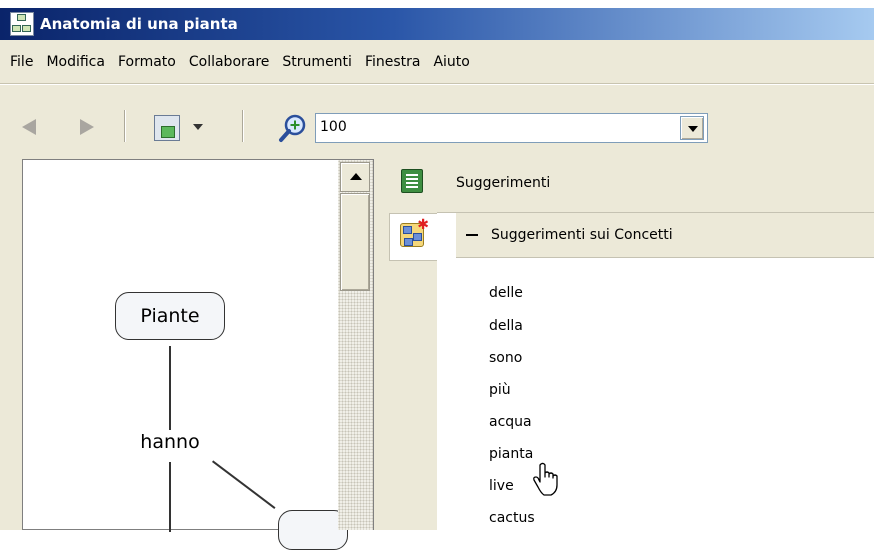 The height and width of the screenshot is (550, 874). What do you see at coordinates (501, 486) in the screenshot?
I see `suggestion-word: live` at bounding box center [501, 486].